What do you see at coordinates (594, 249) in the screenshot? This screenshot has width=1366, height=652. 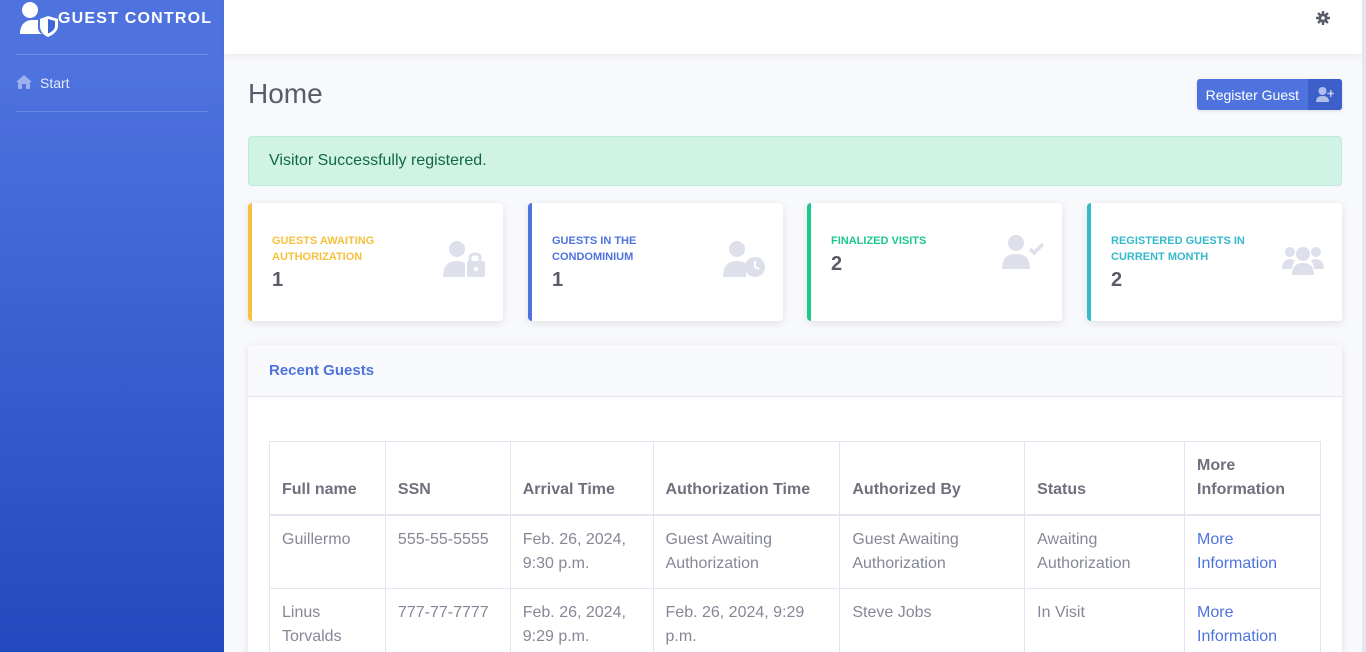 I see `stat-label: GUESTS IN THE CONDOMINIUM` at bounding box center [594, 249].